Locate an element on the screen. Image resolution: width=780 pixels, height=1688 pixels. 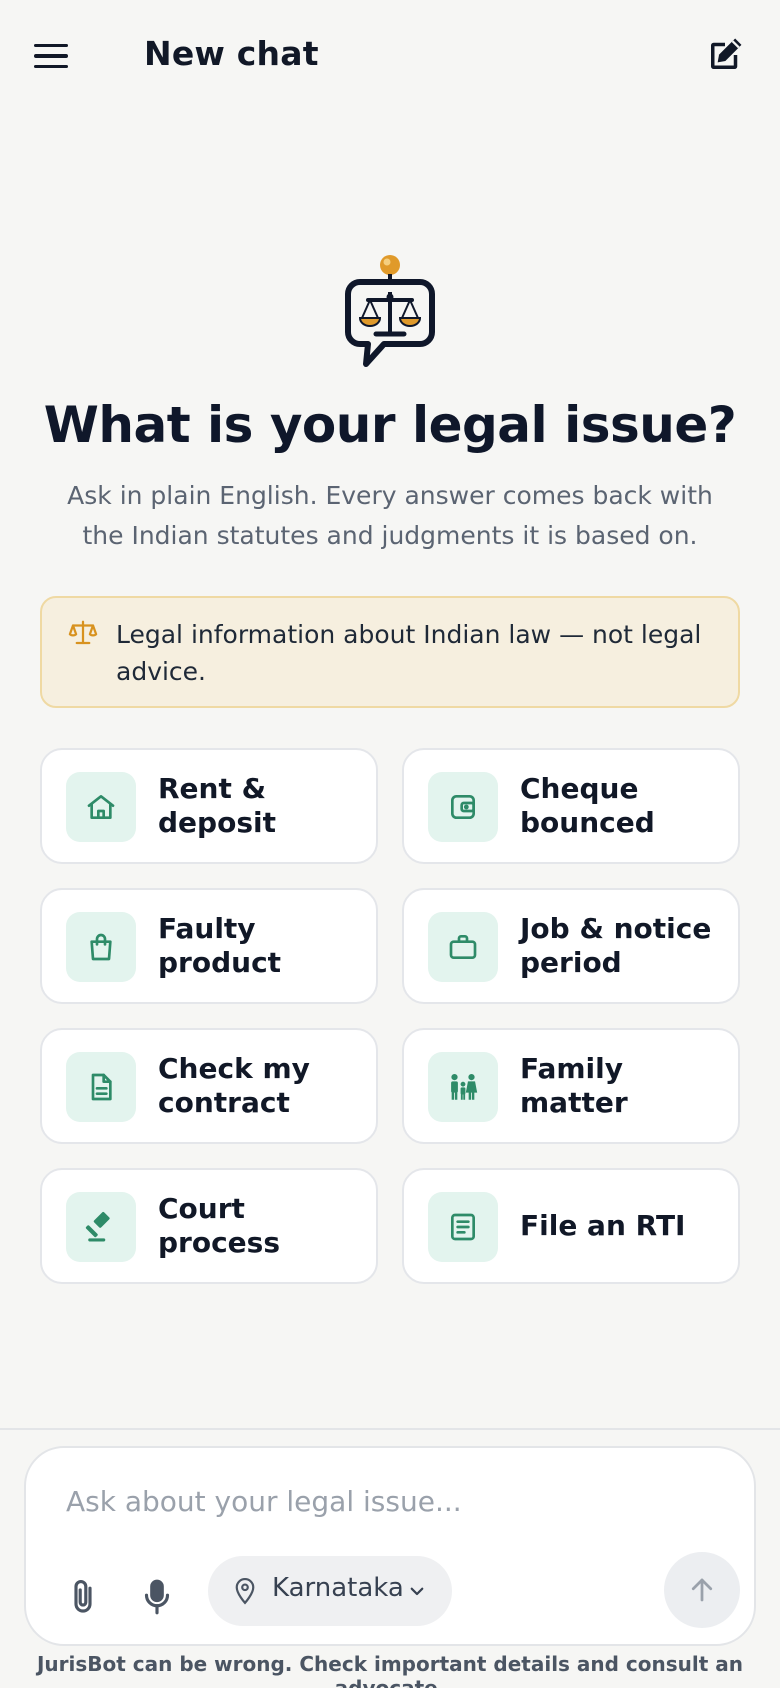
topic-card-cheque-bounced: Cheque bounced is located at coordinates (571, 806).